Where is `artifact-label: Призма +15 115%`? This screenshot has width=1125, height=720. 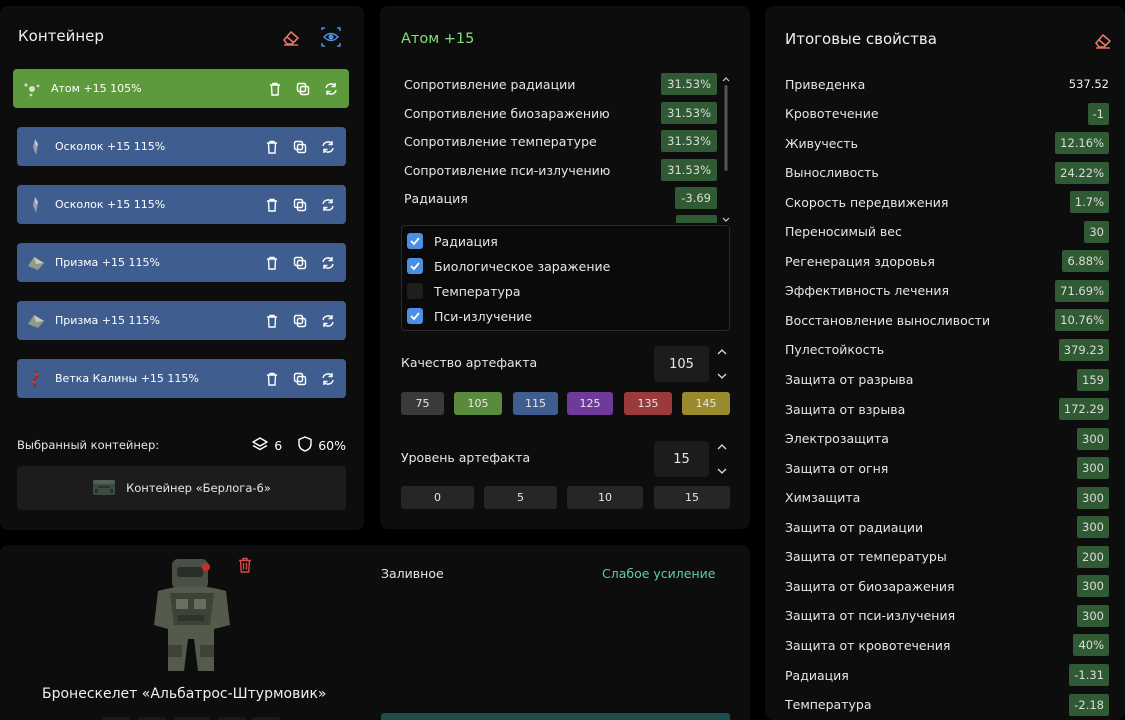 artifact-label: Призма +15 115% is located at coordinates (107, 320).